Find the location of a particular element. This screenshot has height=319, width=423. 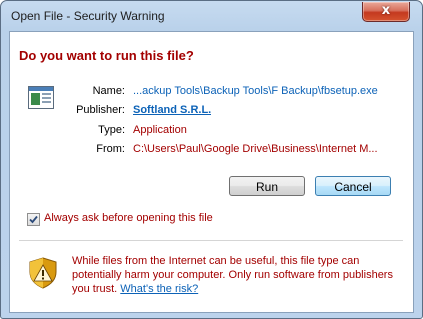

whats-the-risk-link: What's the risk? is located at coordinates (159, 289).